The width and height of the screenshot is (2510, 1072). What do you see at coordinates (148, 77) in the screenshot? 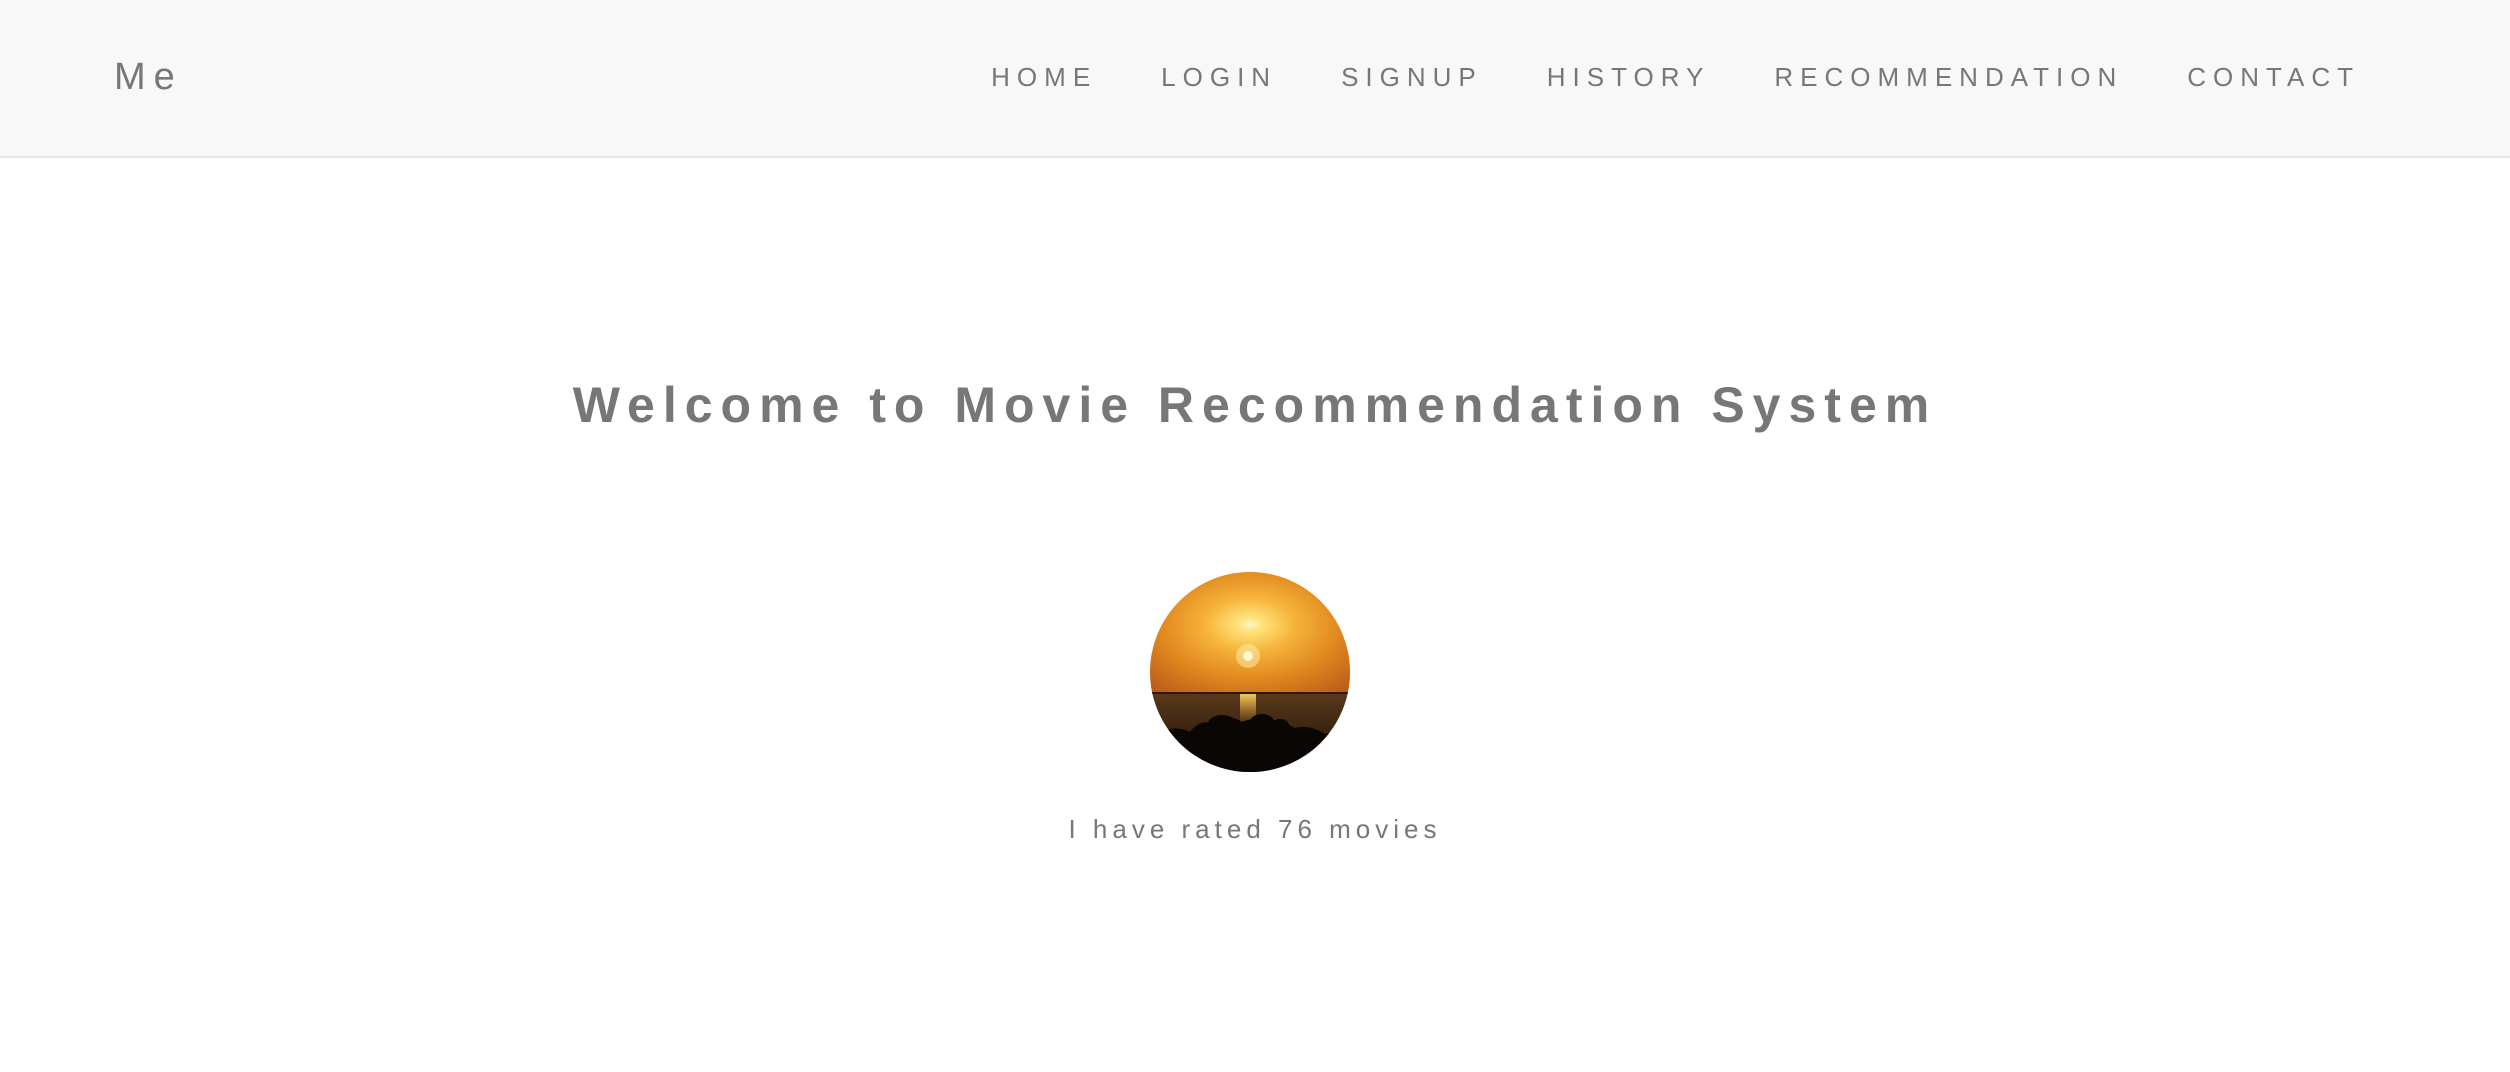
I see `brand-link: Me` at bounding box center [148, 77].